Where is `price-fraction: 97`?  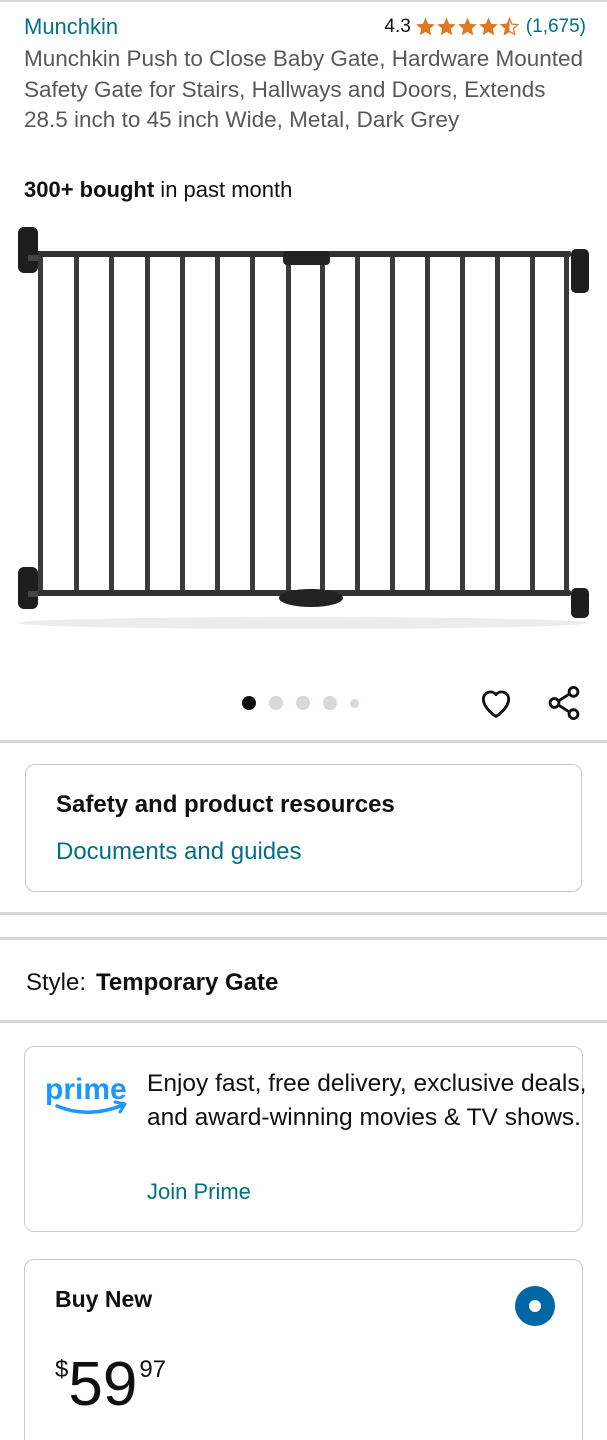
price-fraction: 97 is located at coordinates (153, 1369).